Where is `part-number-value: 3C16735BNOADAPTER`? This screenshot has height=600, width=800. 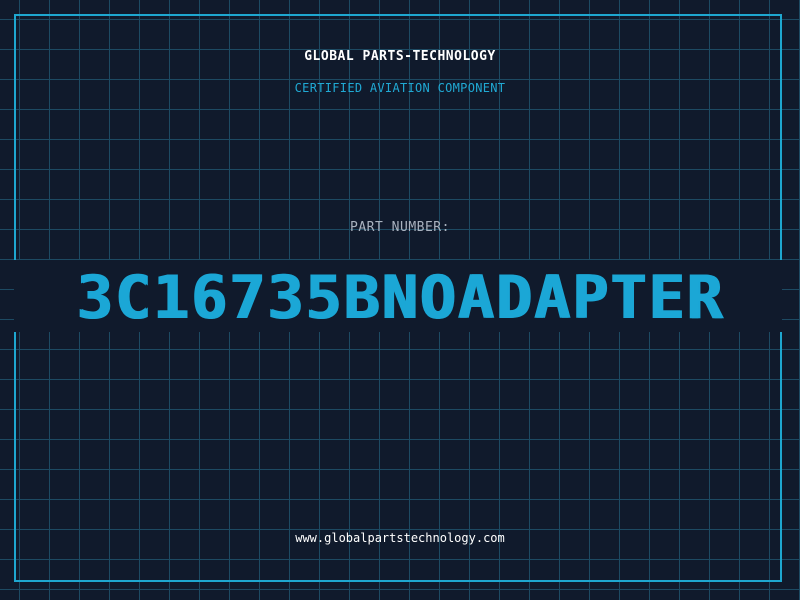 part-number-value: 3C16735BNOADAPTER is located at coordinates (400, 298).